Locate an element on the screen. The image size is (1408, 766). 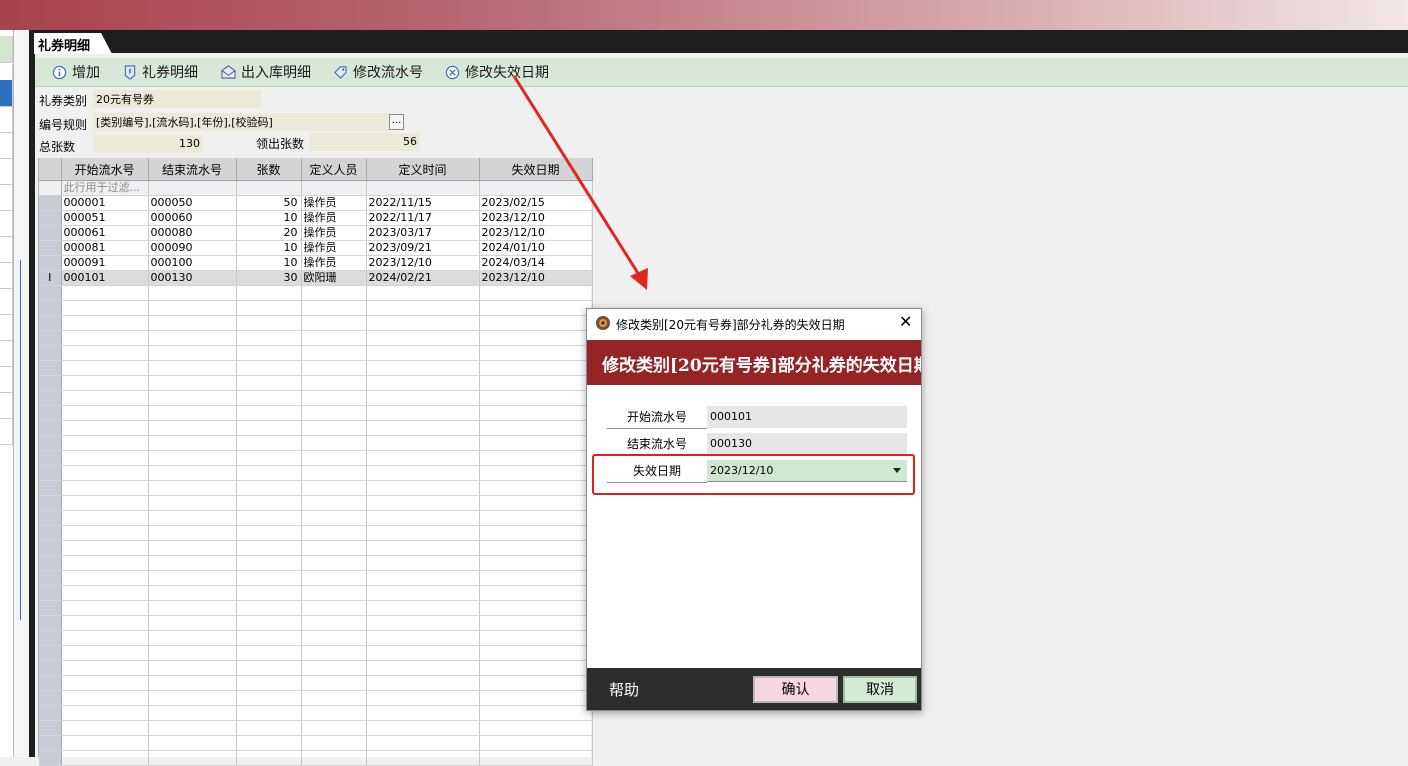
left-navigation-strip is located at coordinates (7, 393).